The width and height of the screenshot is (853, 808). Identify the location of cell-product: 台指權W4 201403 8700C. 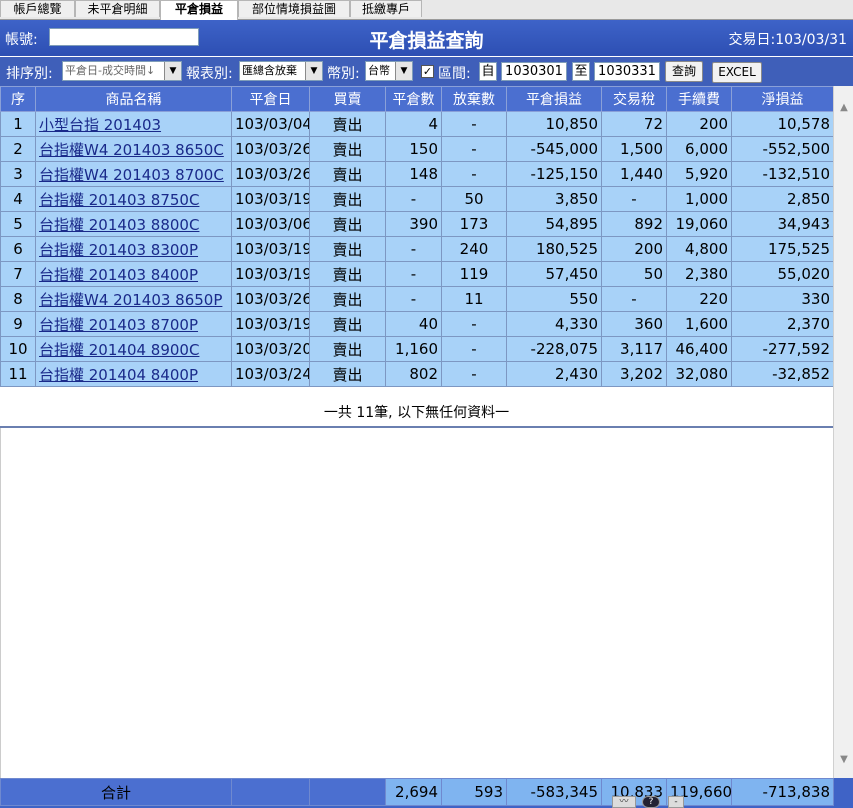
(133, 174).